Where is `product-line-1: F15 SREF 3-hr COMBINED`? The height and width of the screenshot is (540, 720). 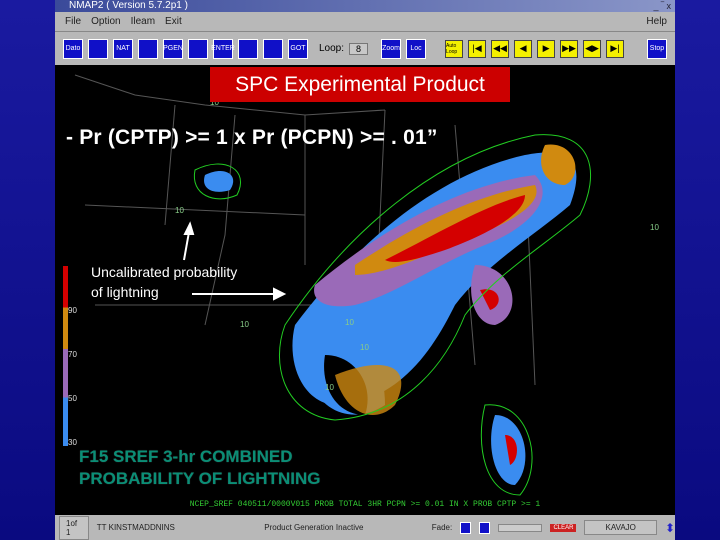
product-line-1: F15 SREF 3-hr COMBINED is located at coordinates (186, 456).